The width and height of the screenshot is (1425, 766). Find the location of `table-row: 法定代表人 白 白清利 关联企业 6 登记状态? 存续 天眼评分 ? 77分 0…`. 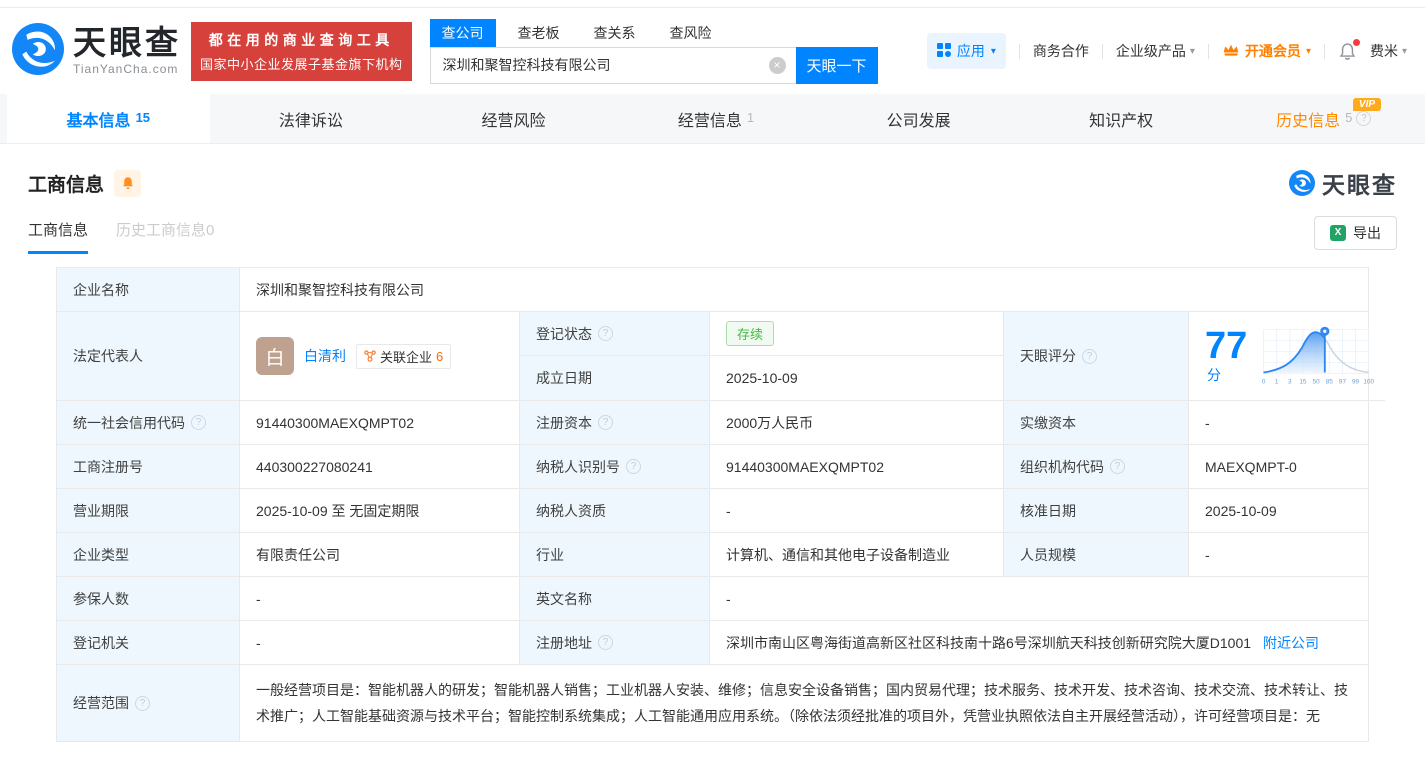

table-row: 法定代表人 白 白清利 关联企业 6 登记状态? 存续 天眼评分 ? 77分 0… is located at coordinates (721, 356).